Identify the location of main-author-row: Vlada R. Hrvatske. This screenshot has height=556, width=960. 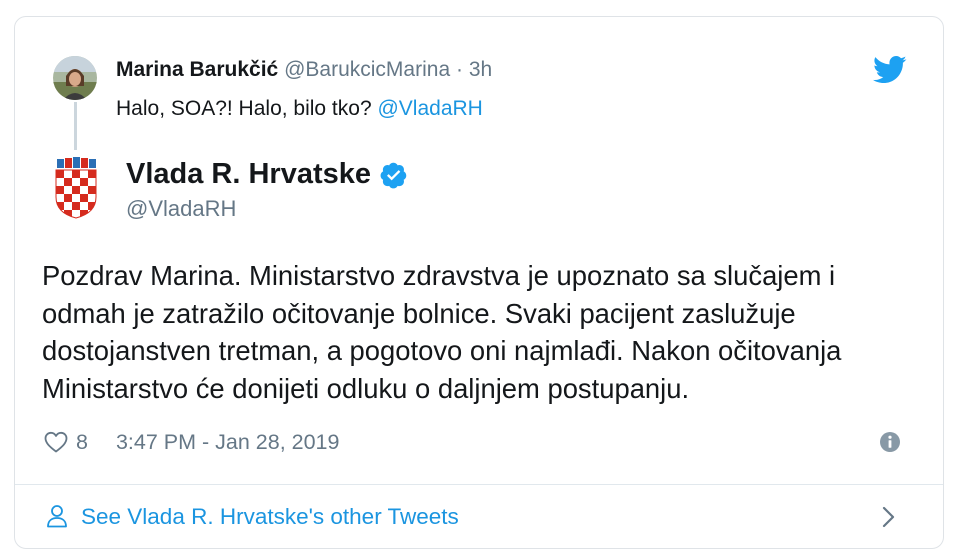
(267, 174).